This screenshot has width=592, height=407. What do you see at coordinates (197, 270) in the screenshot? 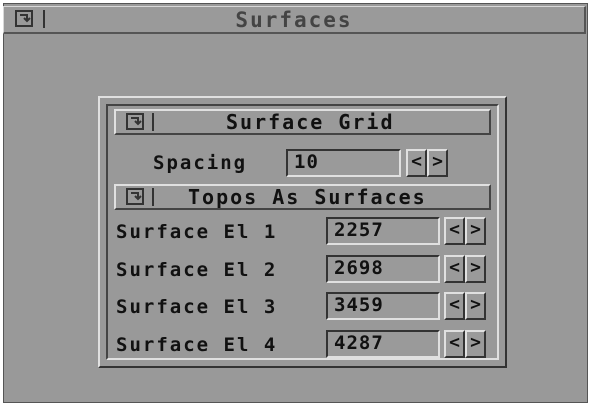
I see `surface-el-label: Surface El 2` at bounding box center [197, 270].